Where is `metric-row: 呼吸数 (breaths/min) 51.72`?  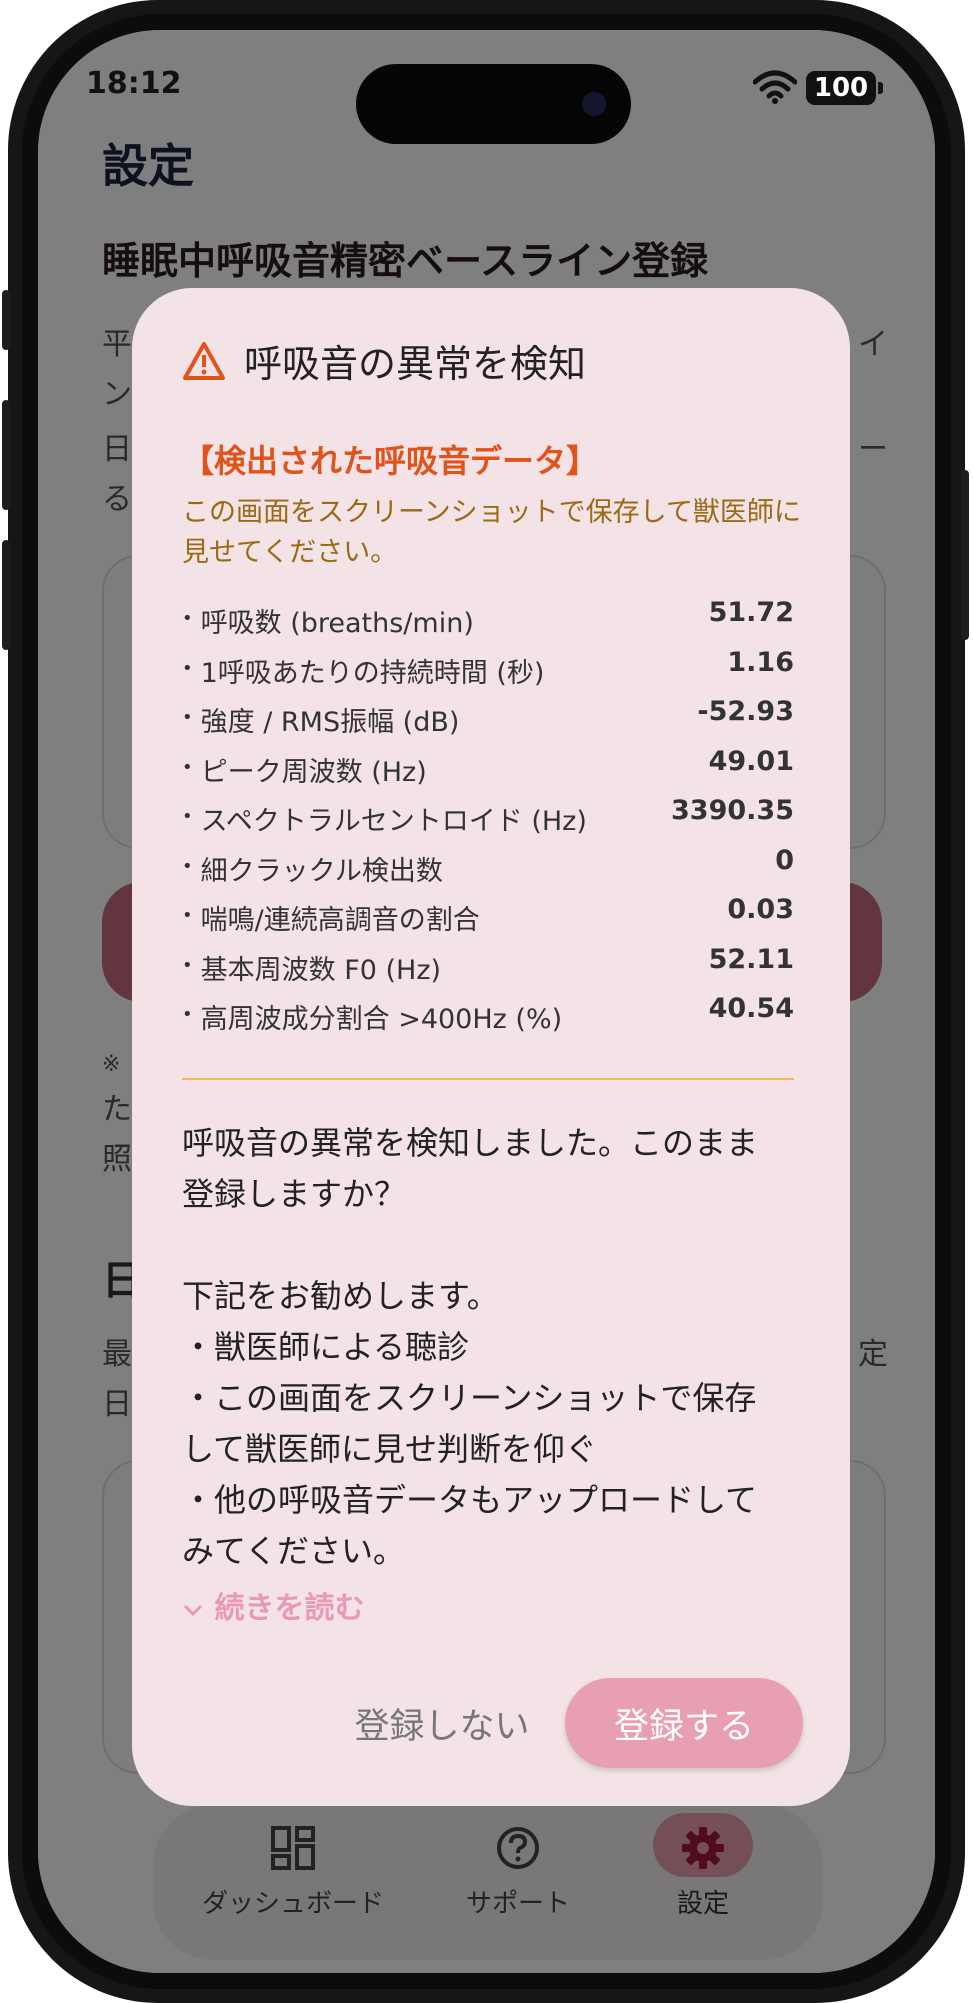 metric-row: 呼吸数 (breaths/min) 51.72 is located at coordinates (488, 618).